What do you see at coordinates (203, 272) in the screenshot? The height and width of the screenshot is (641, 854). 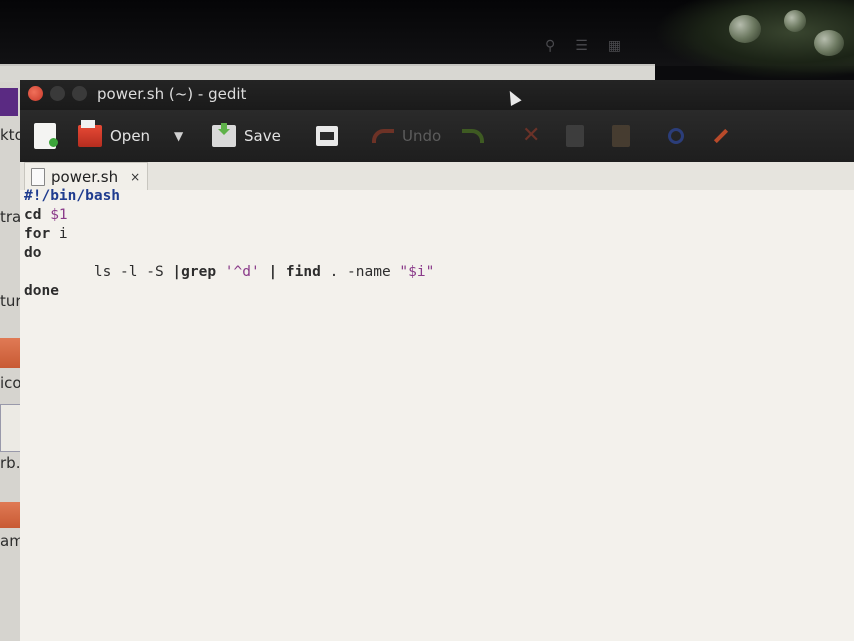 I see `code-token: grep` at bounding box center [203, 272].